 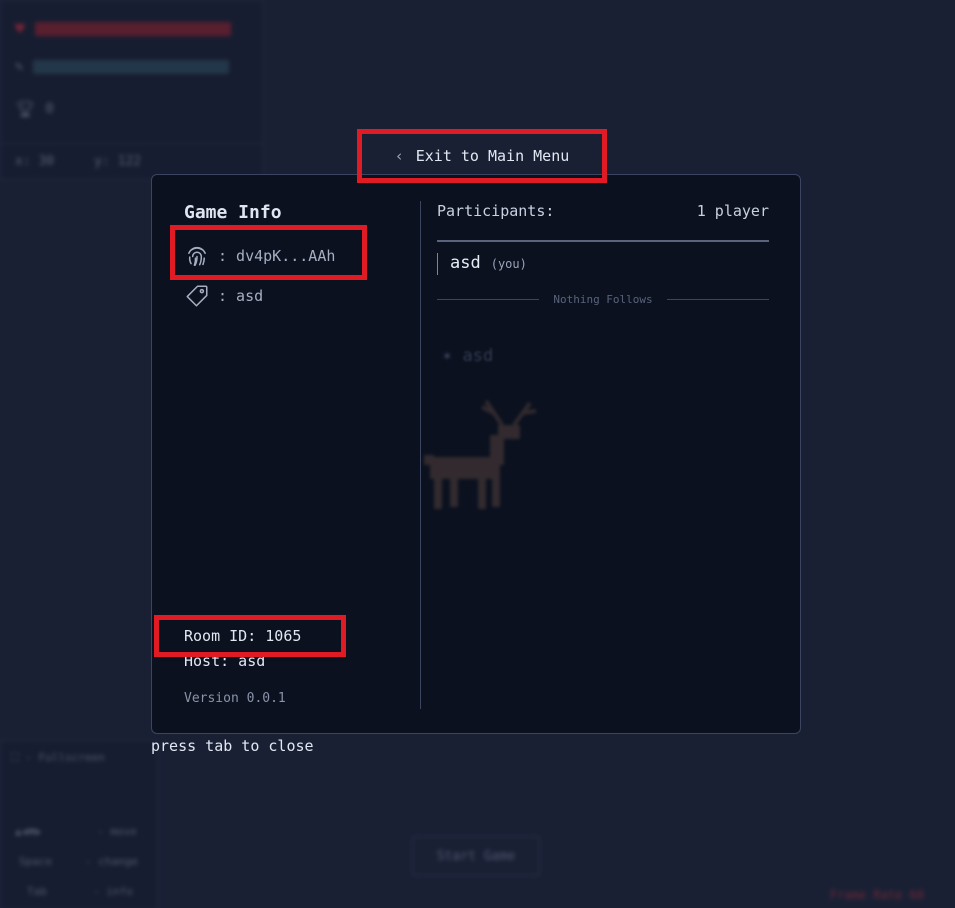 I want to click on space-key: Space, so click(x=36, y=861).